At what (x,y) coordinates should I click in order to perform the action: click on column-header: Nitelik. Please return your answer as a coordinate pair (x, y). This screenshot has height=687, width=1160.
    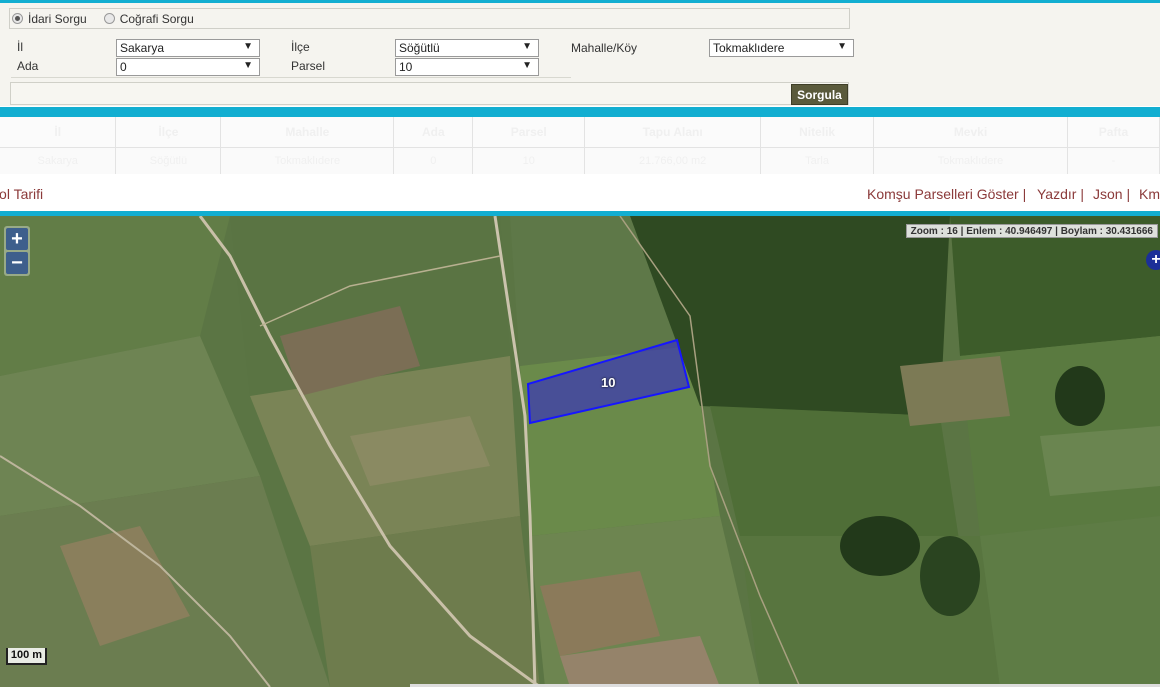
    Looking at the image, I should click on (817, 132).